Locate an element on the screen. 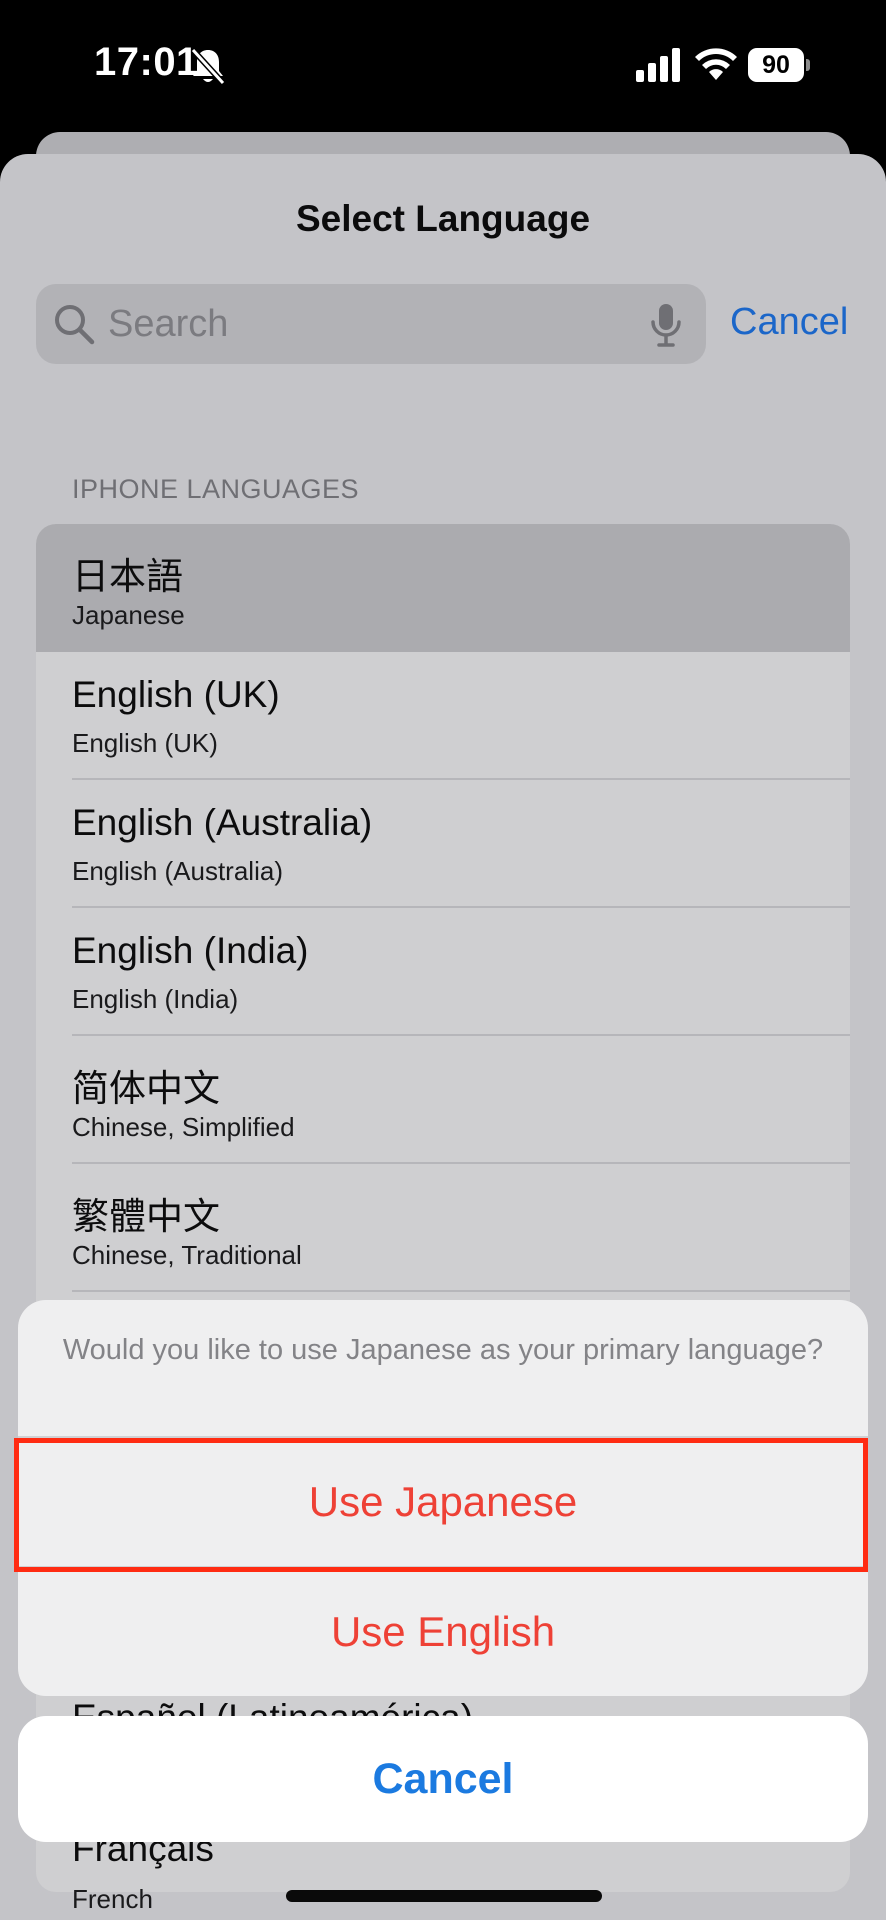  language-name: English (India) is located at coordinates (190, 950).